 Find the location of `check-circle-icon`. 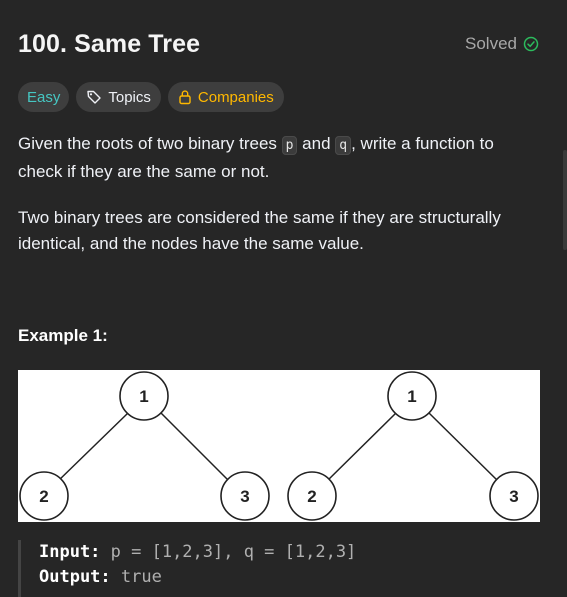

check-circle-icon is located at coordinates (531, 44).